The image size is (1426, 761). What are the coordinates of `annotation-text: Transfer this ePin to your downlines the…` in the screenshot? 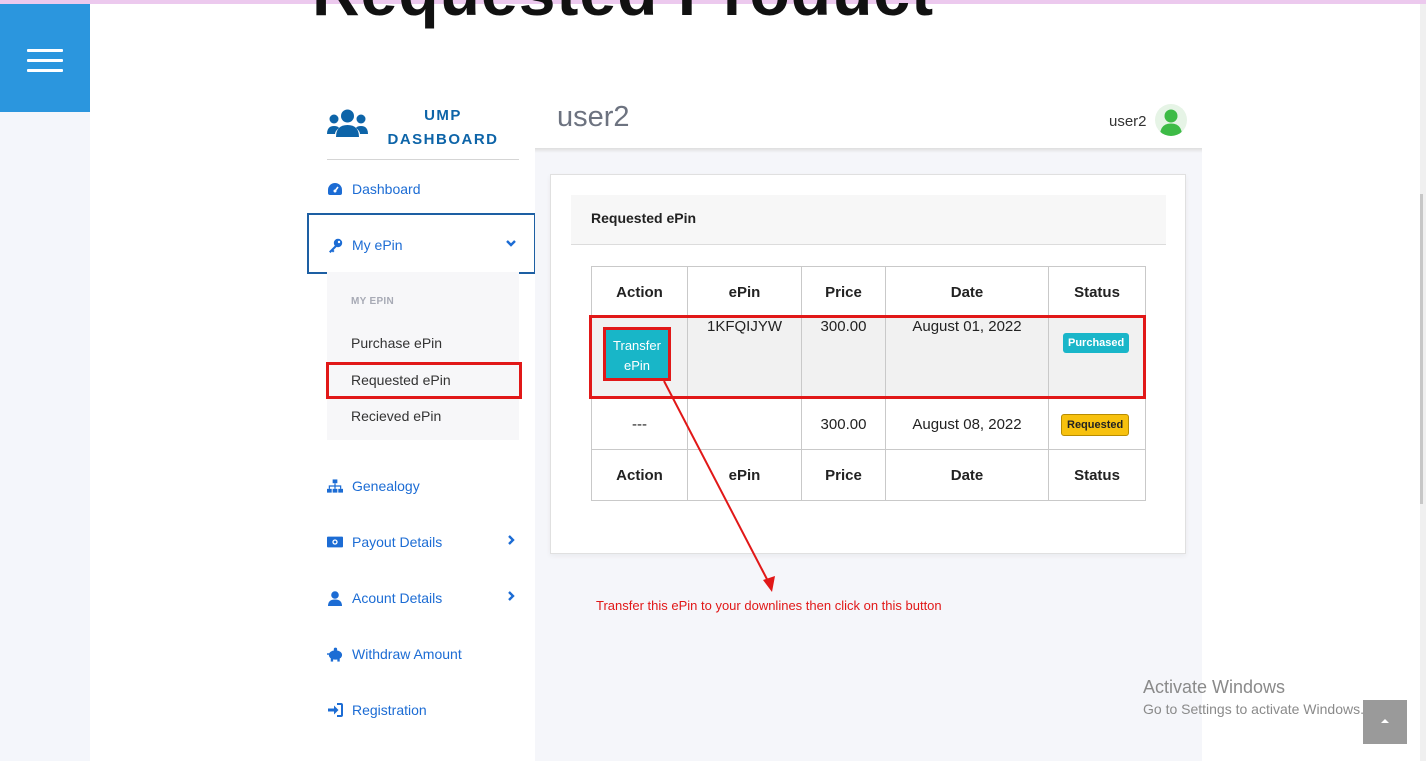 It's located at (769, 605).